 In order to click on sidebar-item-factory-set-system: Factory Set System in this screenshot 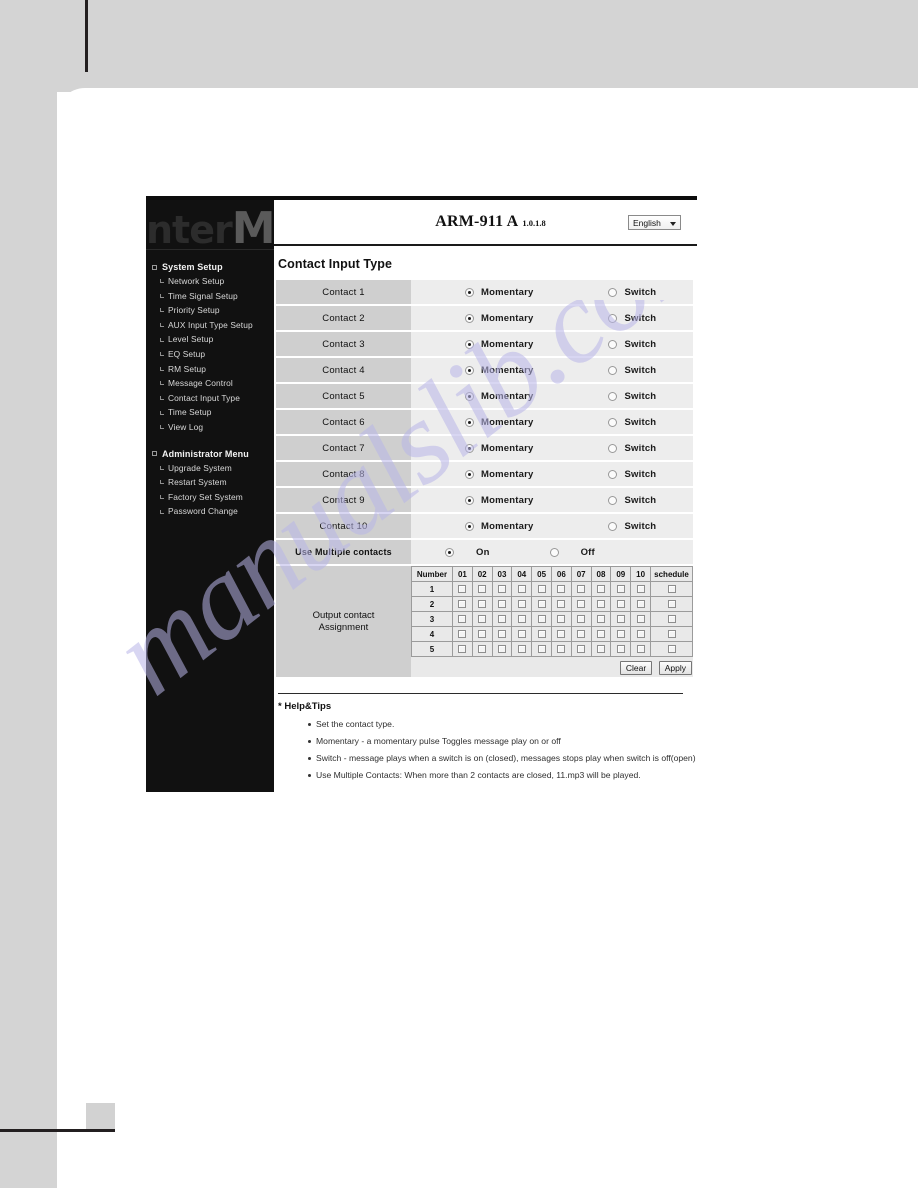, I will do `click(210, 497)`.